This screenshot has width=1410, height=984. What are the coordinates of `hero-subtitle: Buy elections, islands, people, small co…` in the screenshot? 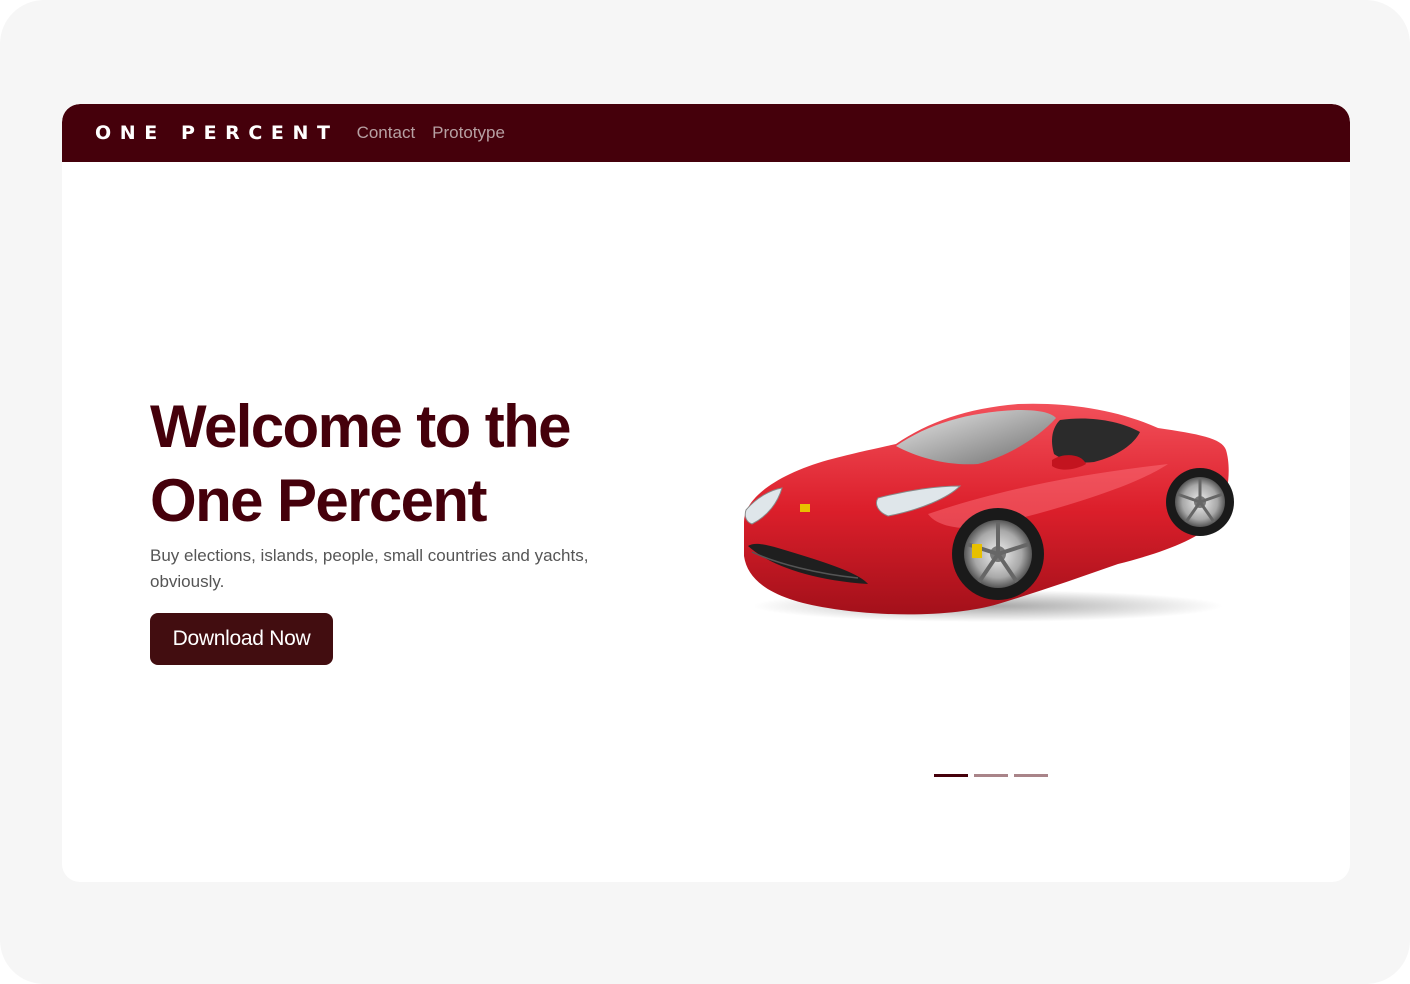 It's located at (369, 568).